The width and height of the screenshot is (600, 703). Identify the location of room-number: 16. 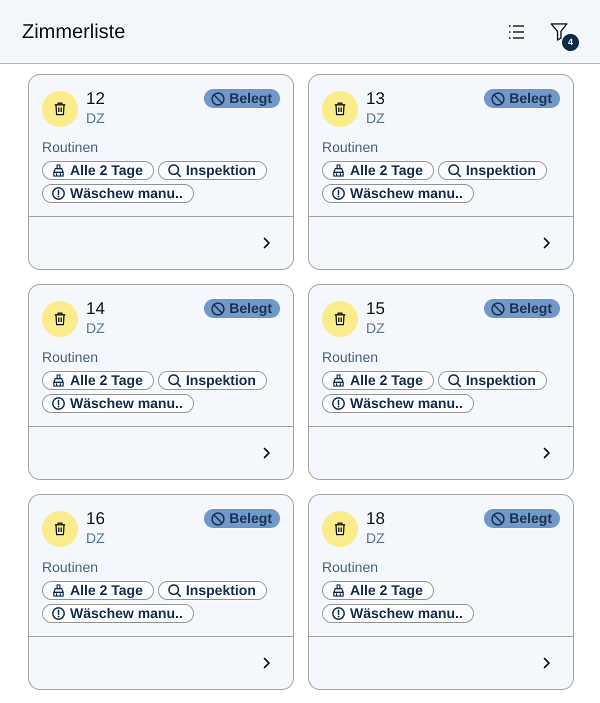
(96, 519).